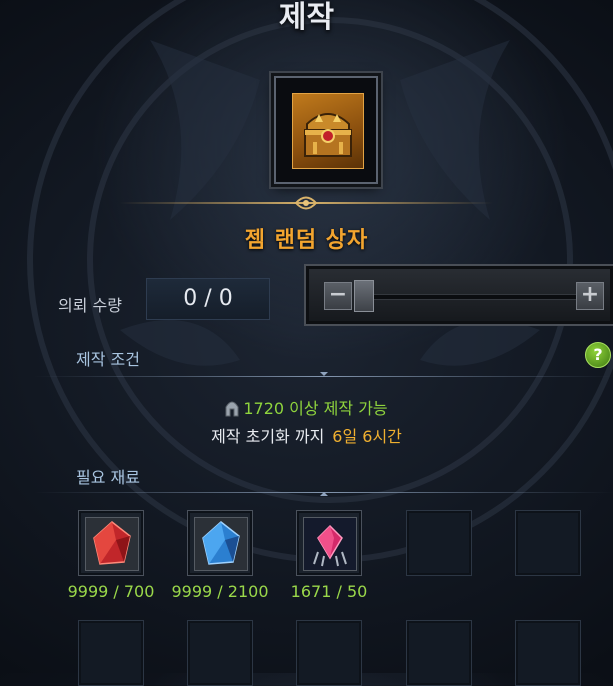 This screenshot has height=686, width=613. I want to click on helmet-icon, so click(232, 410).